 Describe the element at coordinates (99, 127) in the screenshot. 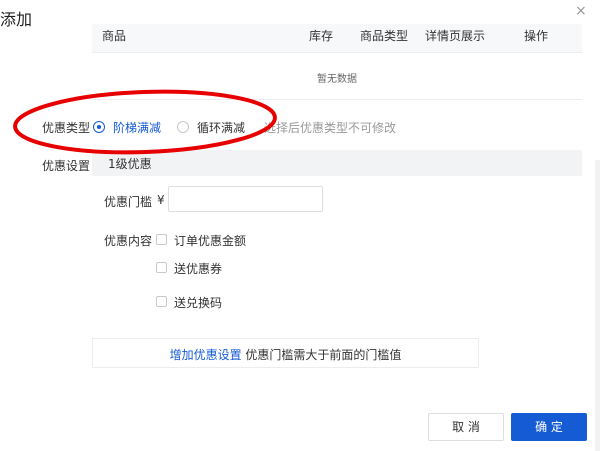

I see `radio-tiered-discount` at that location.